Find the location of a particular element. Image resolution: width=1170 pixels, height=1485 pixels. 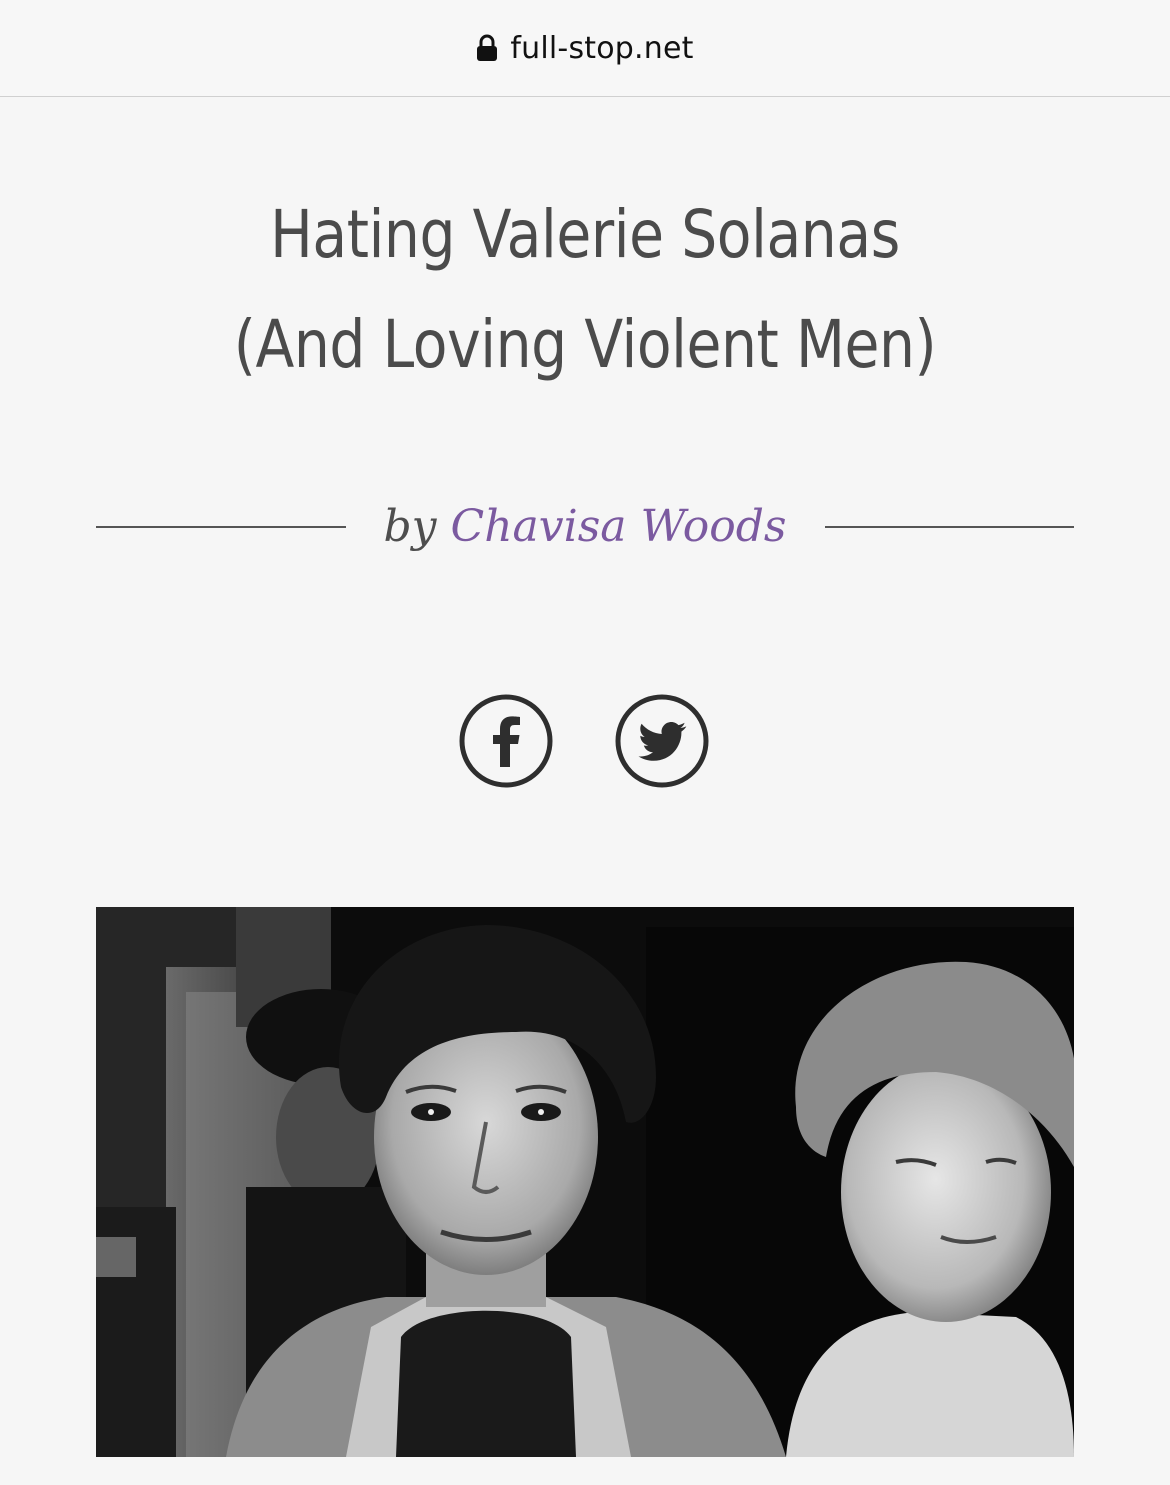

facebook-icon is located at coordinates (506, 741).